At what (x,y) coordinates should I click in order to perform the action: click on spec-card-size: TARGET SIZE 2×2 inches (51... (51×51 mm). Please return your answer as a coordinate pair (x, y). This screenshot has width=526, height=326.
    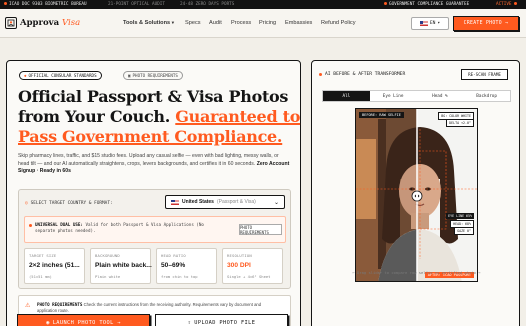
    Looking at the image, I should click on (54, 266).